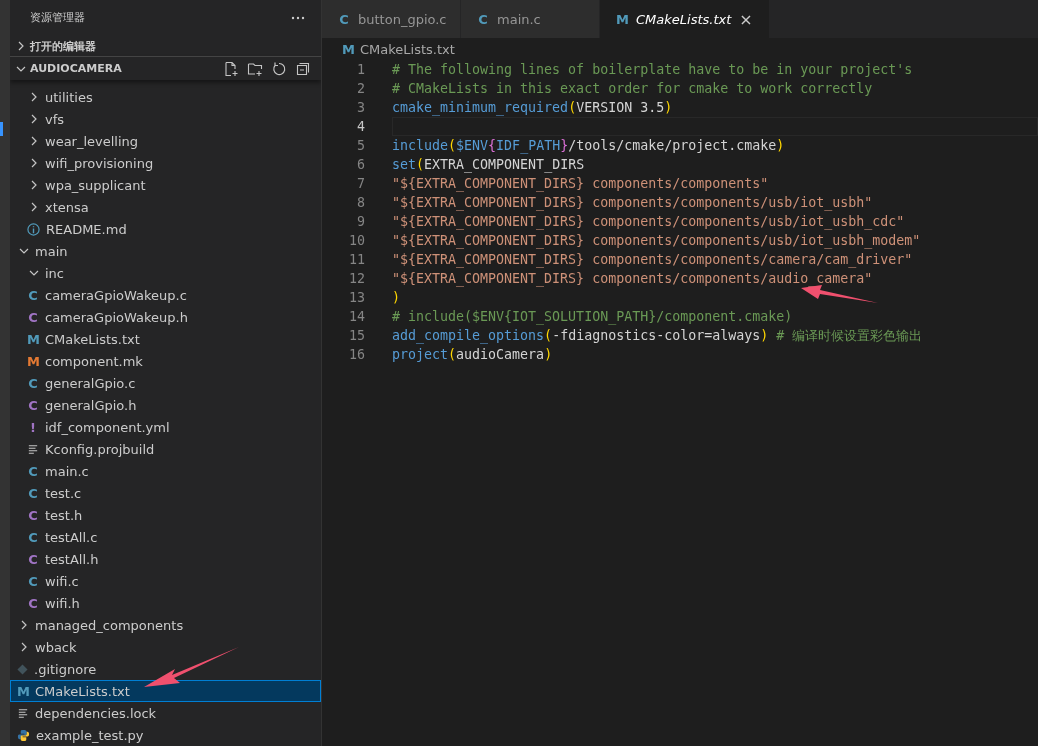 Image resolution: width=1038 pixels, height=746 pixels. I want to click on line-number: 5, so click(360, 145).